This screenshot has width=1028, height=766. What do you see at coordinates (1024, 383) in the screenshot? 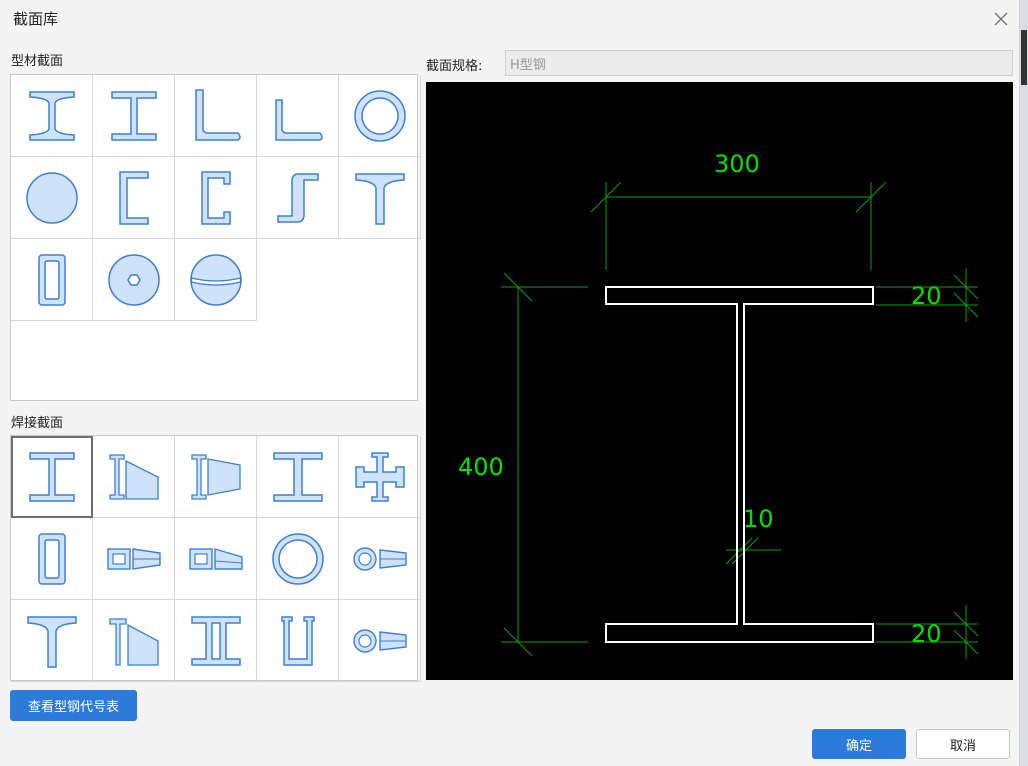
I see `window-edge` at bounding box center [1024, 383].